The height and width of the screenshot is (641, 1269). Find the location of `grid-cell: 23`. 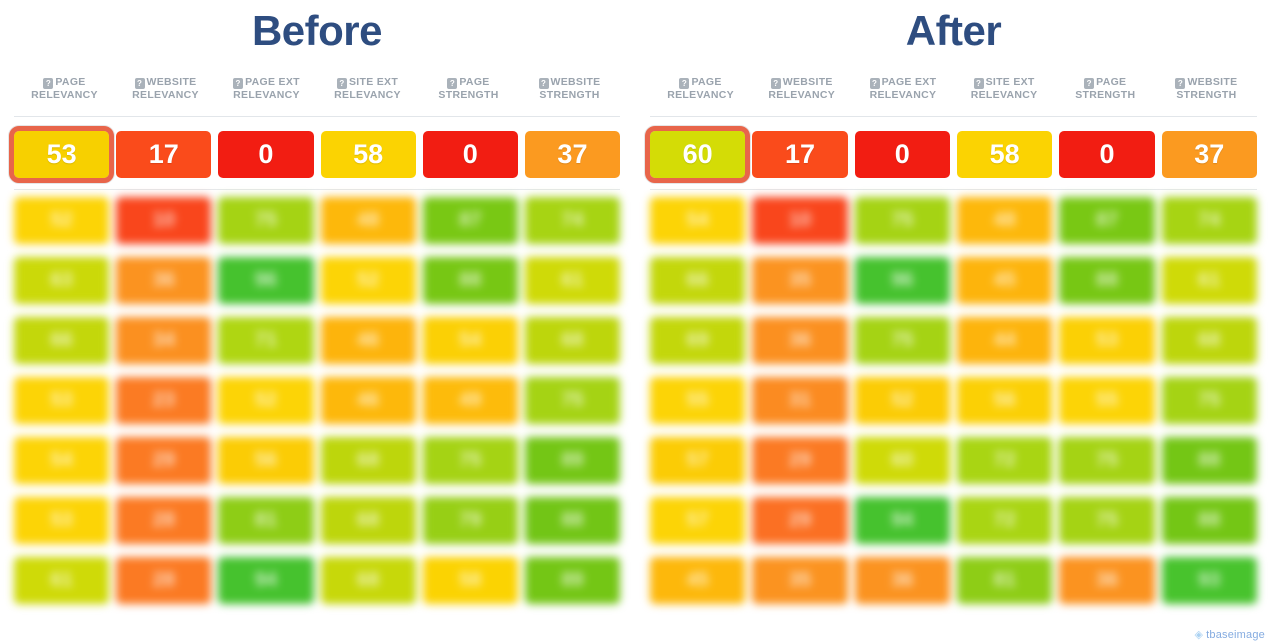

grid-cell: 23 is located at coordinates (164, 400).